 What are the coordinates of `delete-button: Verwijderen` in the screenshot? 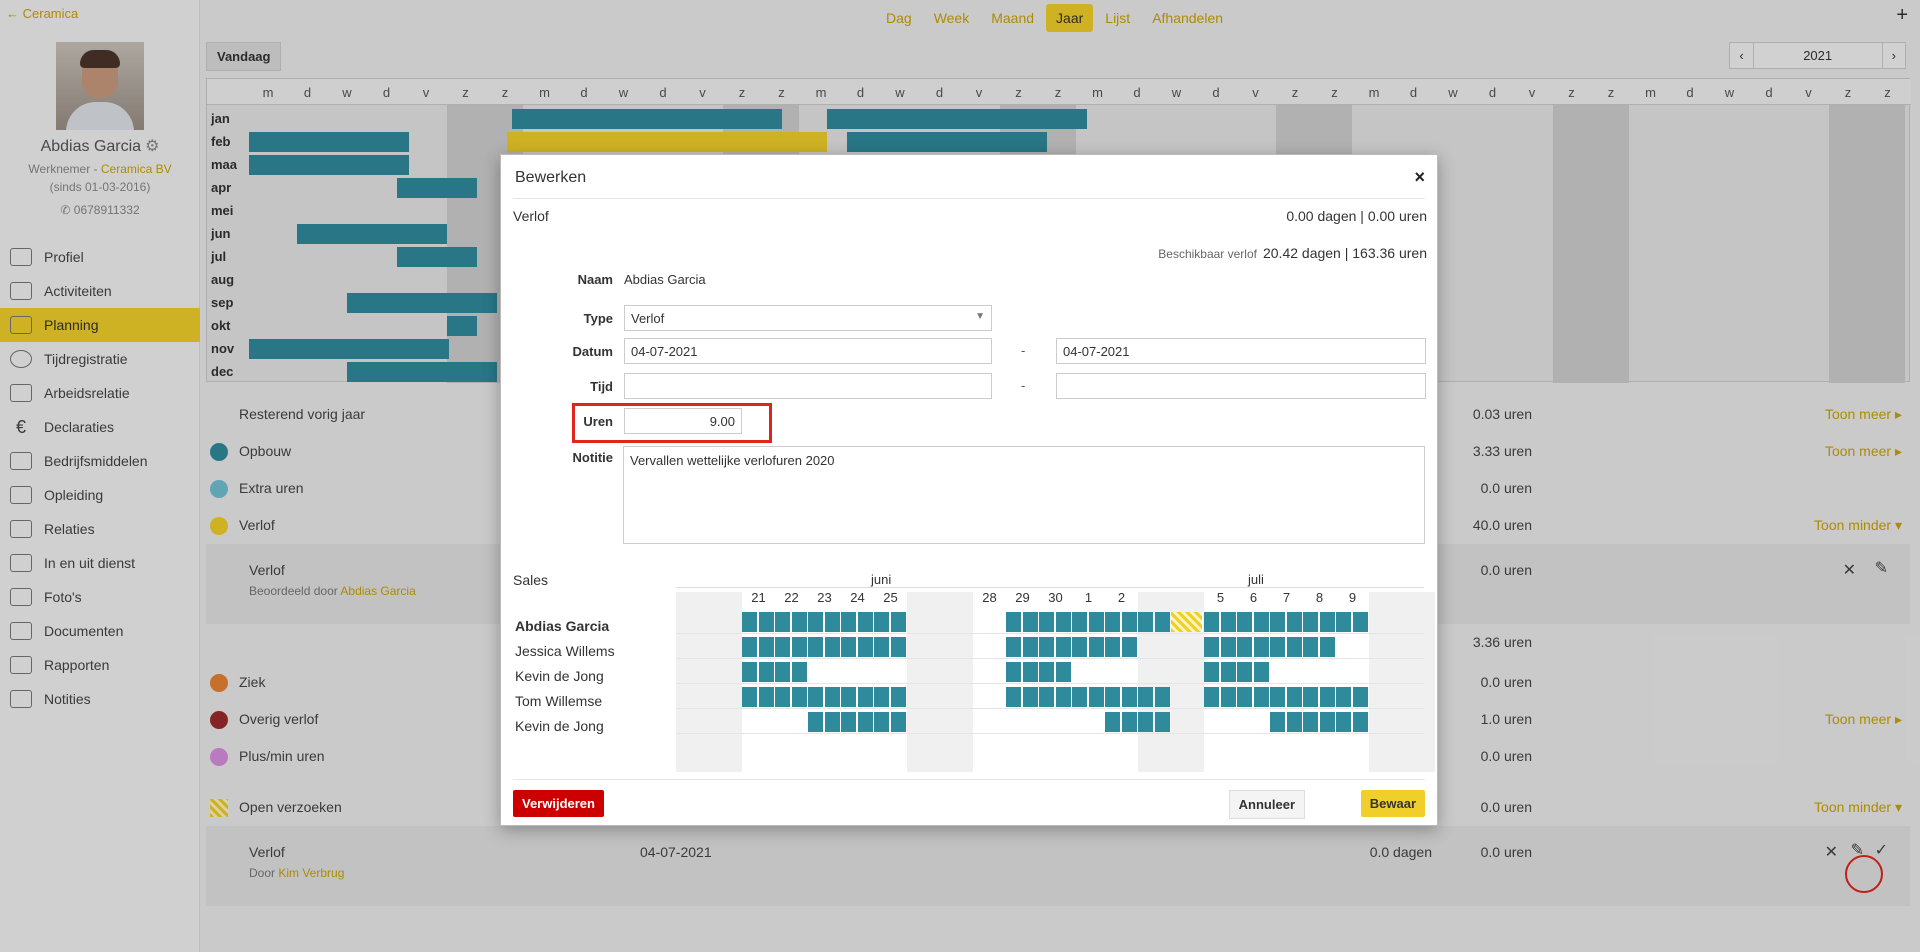 It's located at (558, 803).